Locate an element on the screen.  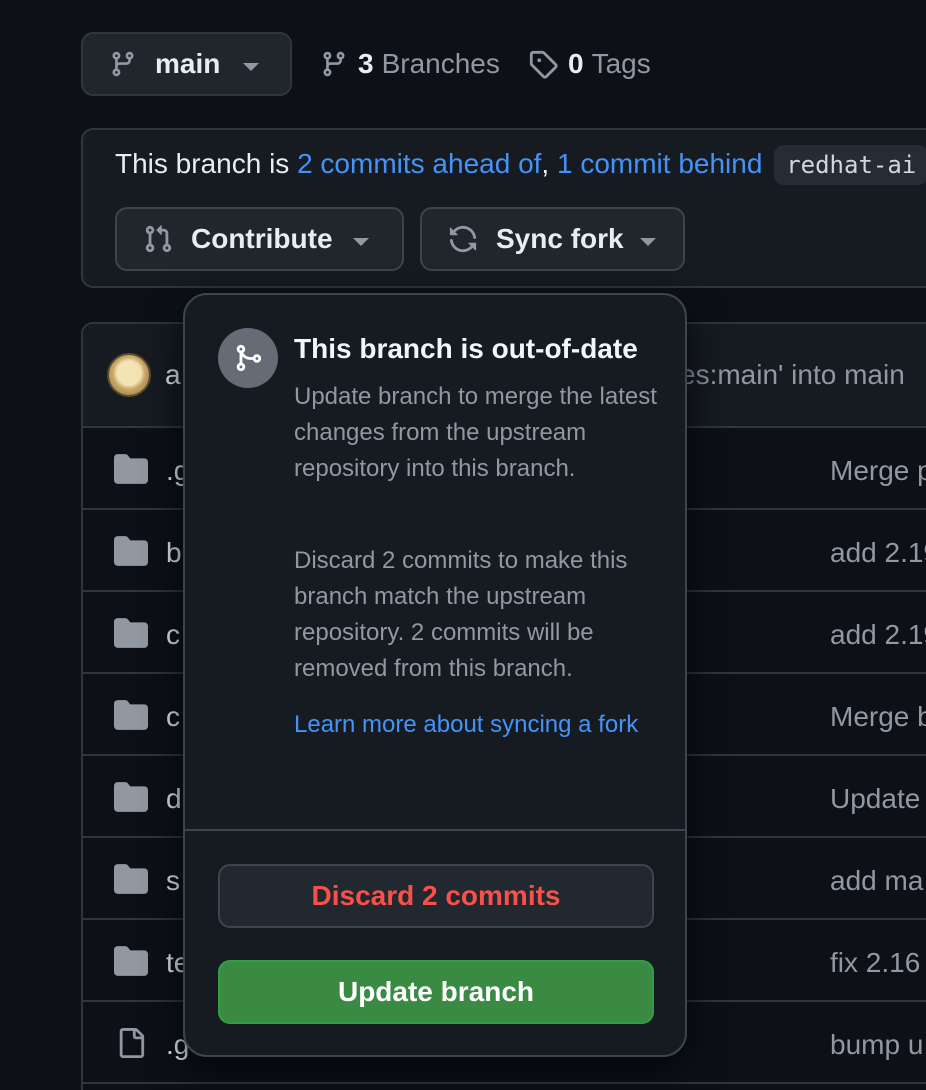
sync-fork-button: Sync fork is located at coordinates (552, 239).